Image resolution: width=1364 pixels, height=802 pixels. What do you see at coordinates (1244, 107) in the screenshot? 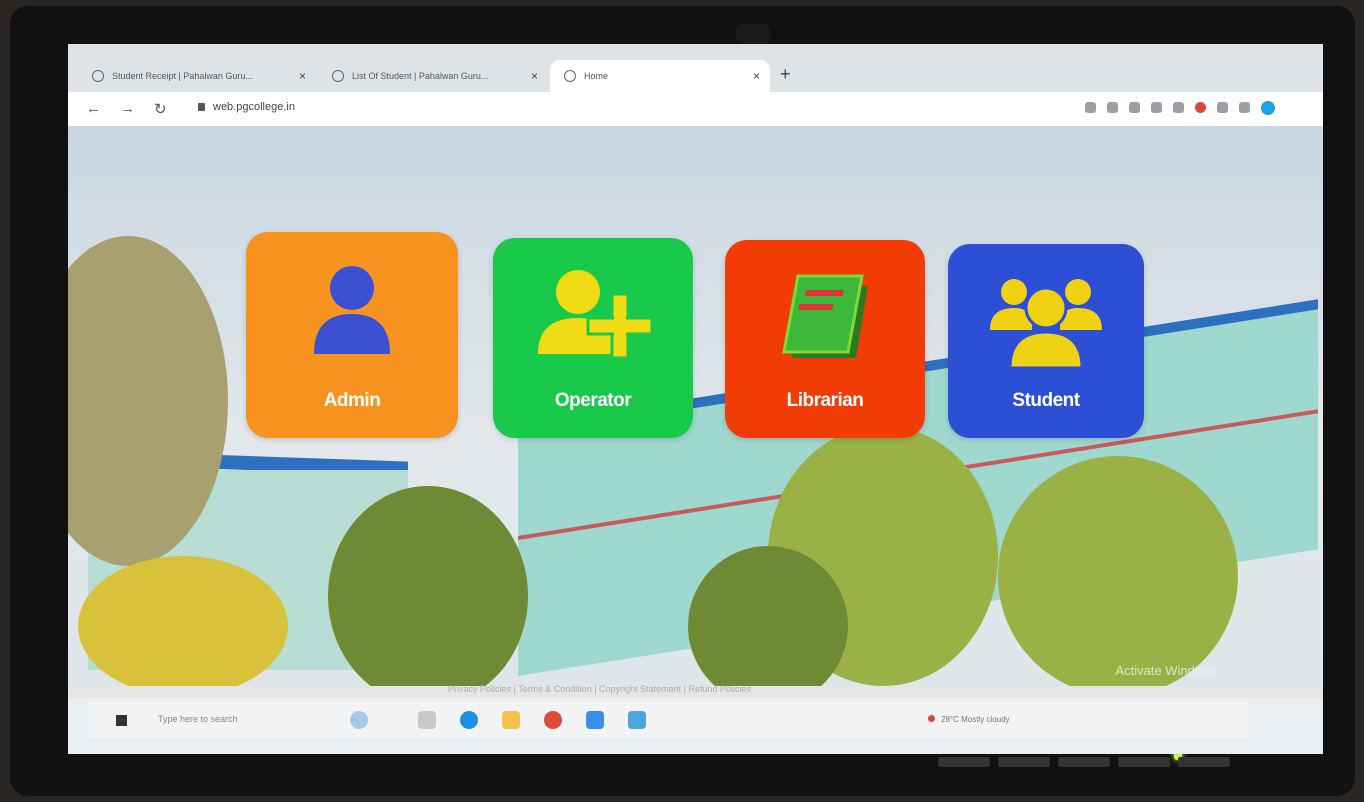
I see `sidebar-icon` at bounding box center [1244, 107].